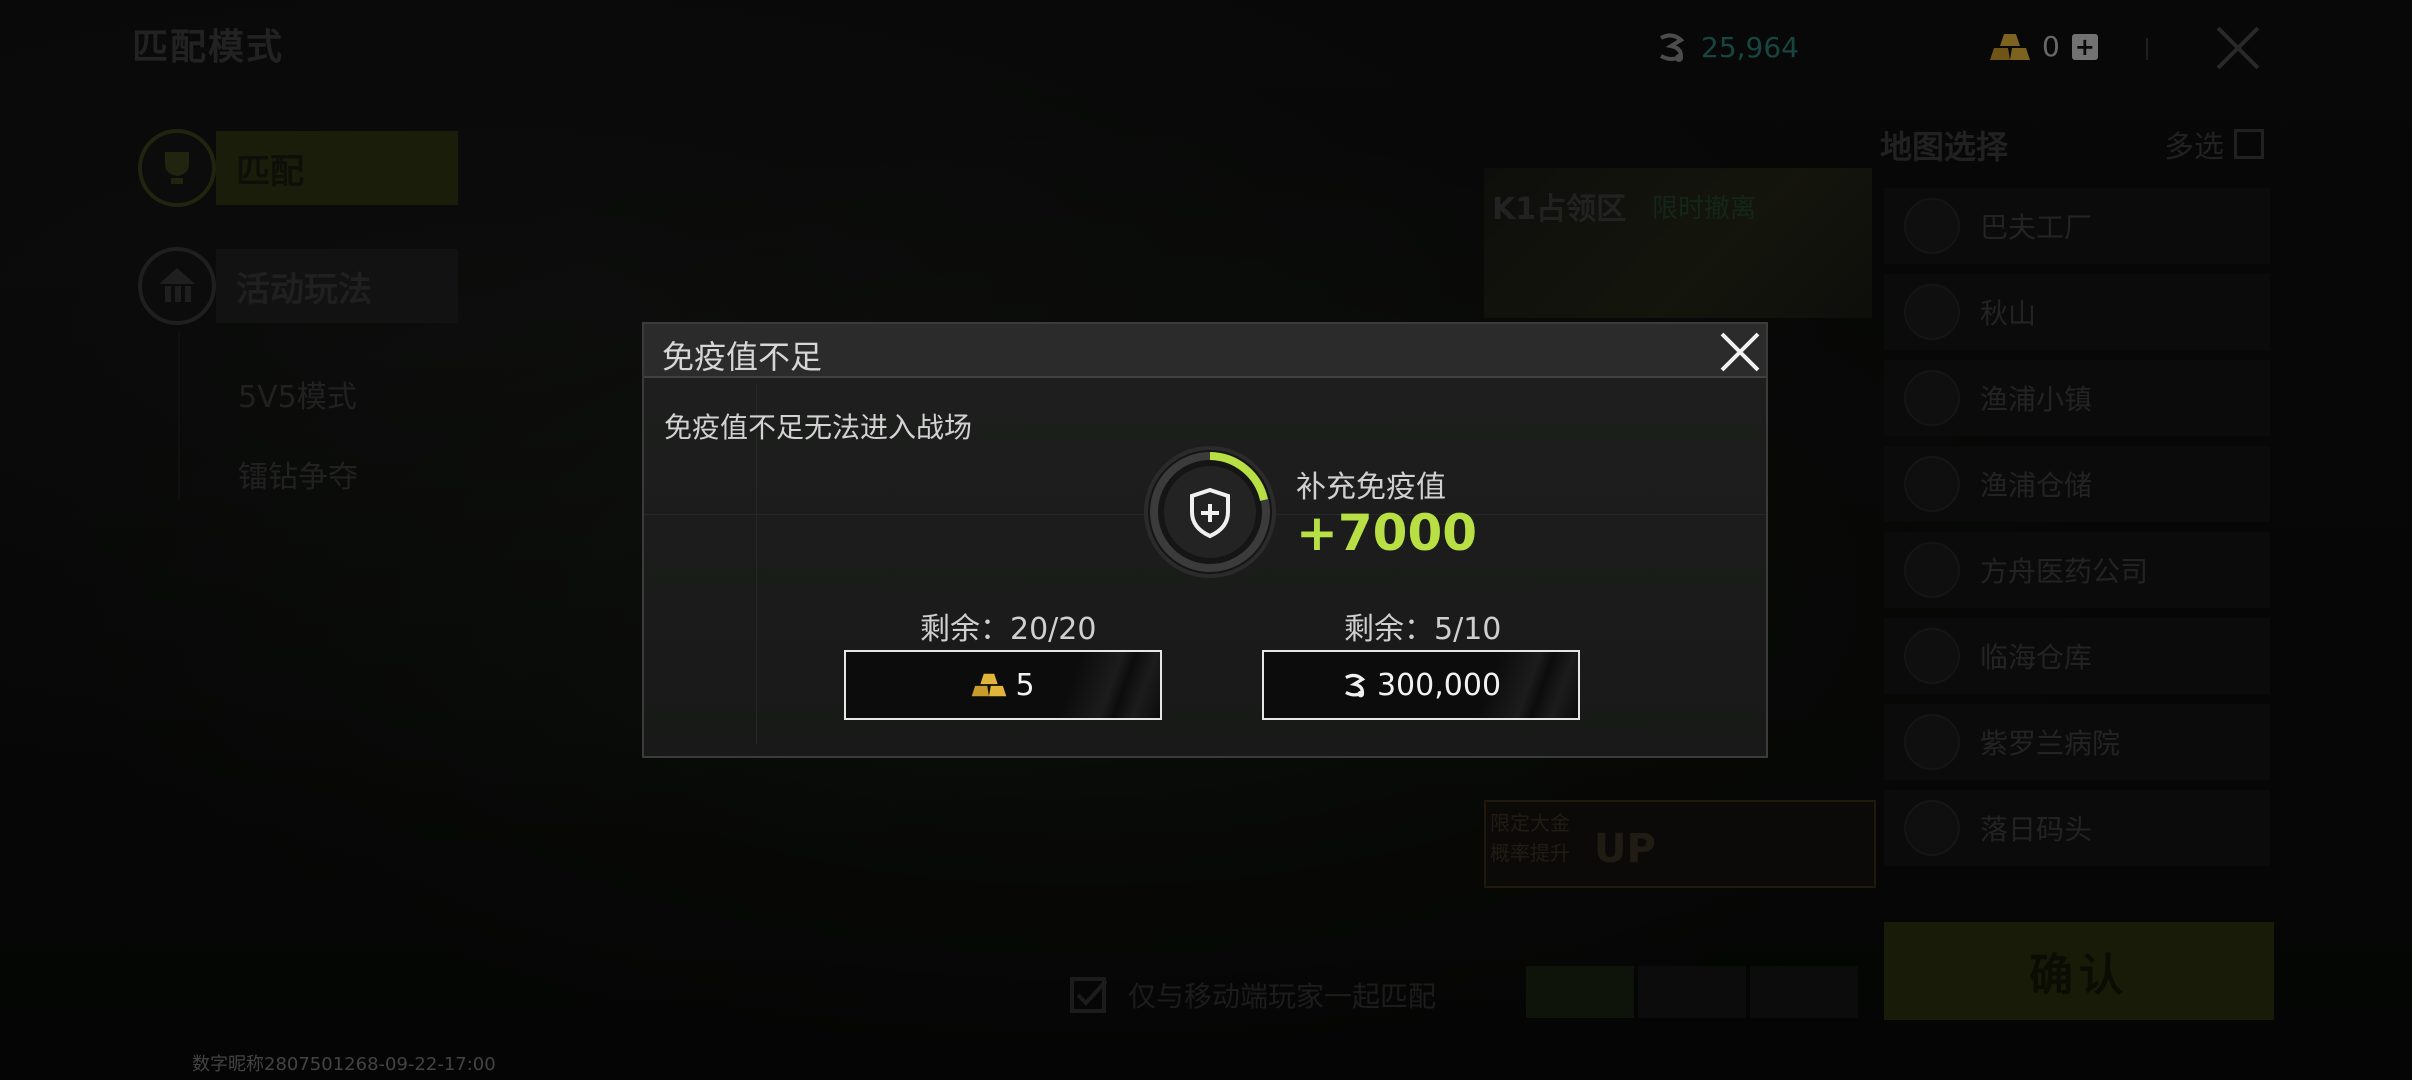 This screenshot has height=1080, width=2412. I want to click on refill-label: 补充免疫值, so click(1371, 487).